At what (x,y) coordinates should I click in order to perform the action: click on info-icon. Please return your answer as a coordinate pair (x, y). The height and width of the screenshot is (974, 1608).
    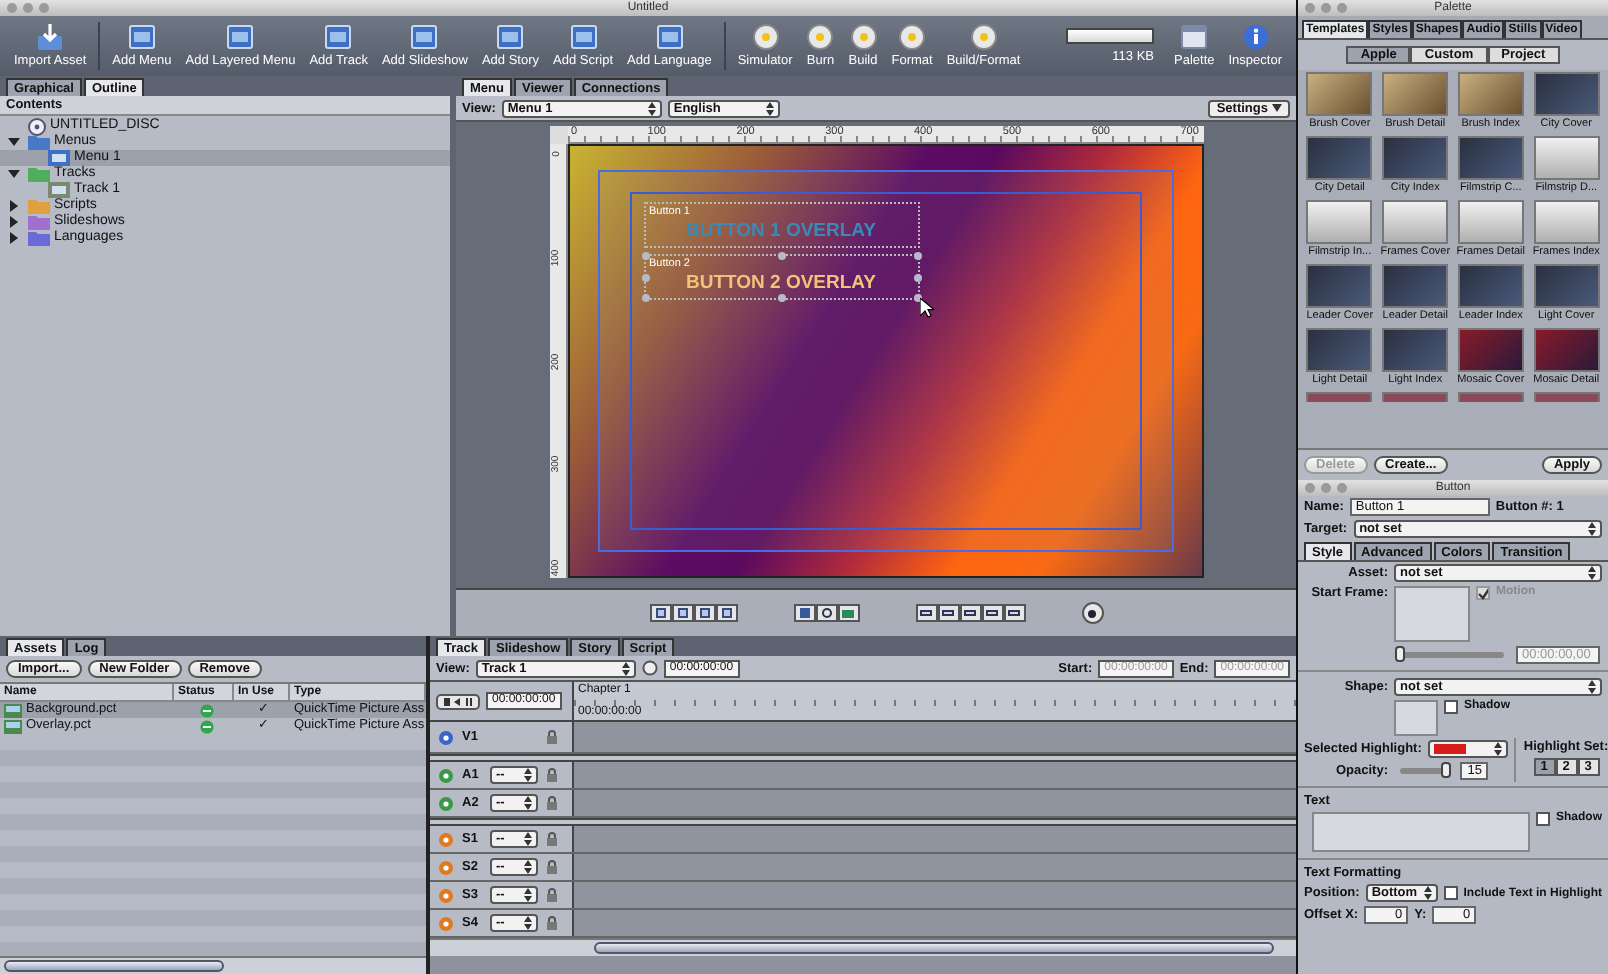
    Looking at the image, I should click on (1255, 37).